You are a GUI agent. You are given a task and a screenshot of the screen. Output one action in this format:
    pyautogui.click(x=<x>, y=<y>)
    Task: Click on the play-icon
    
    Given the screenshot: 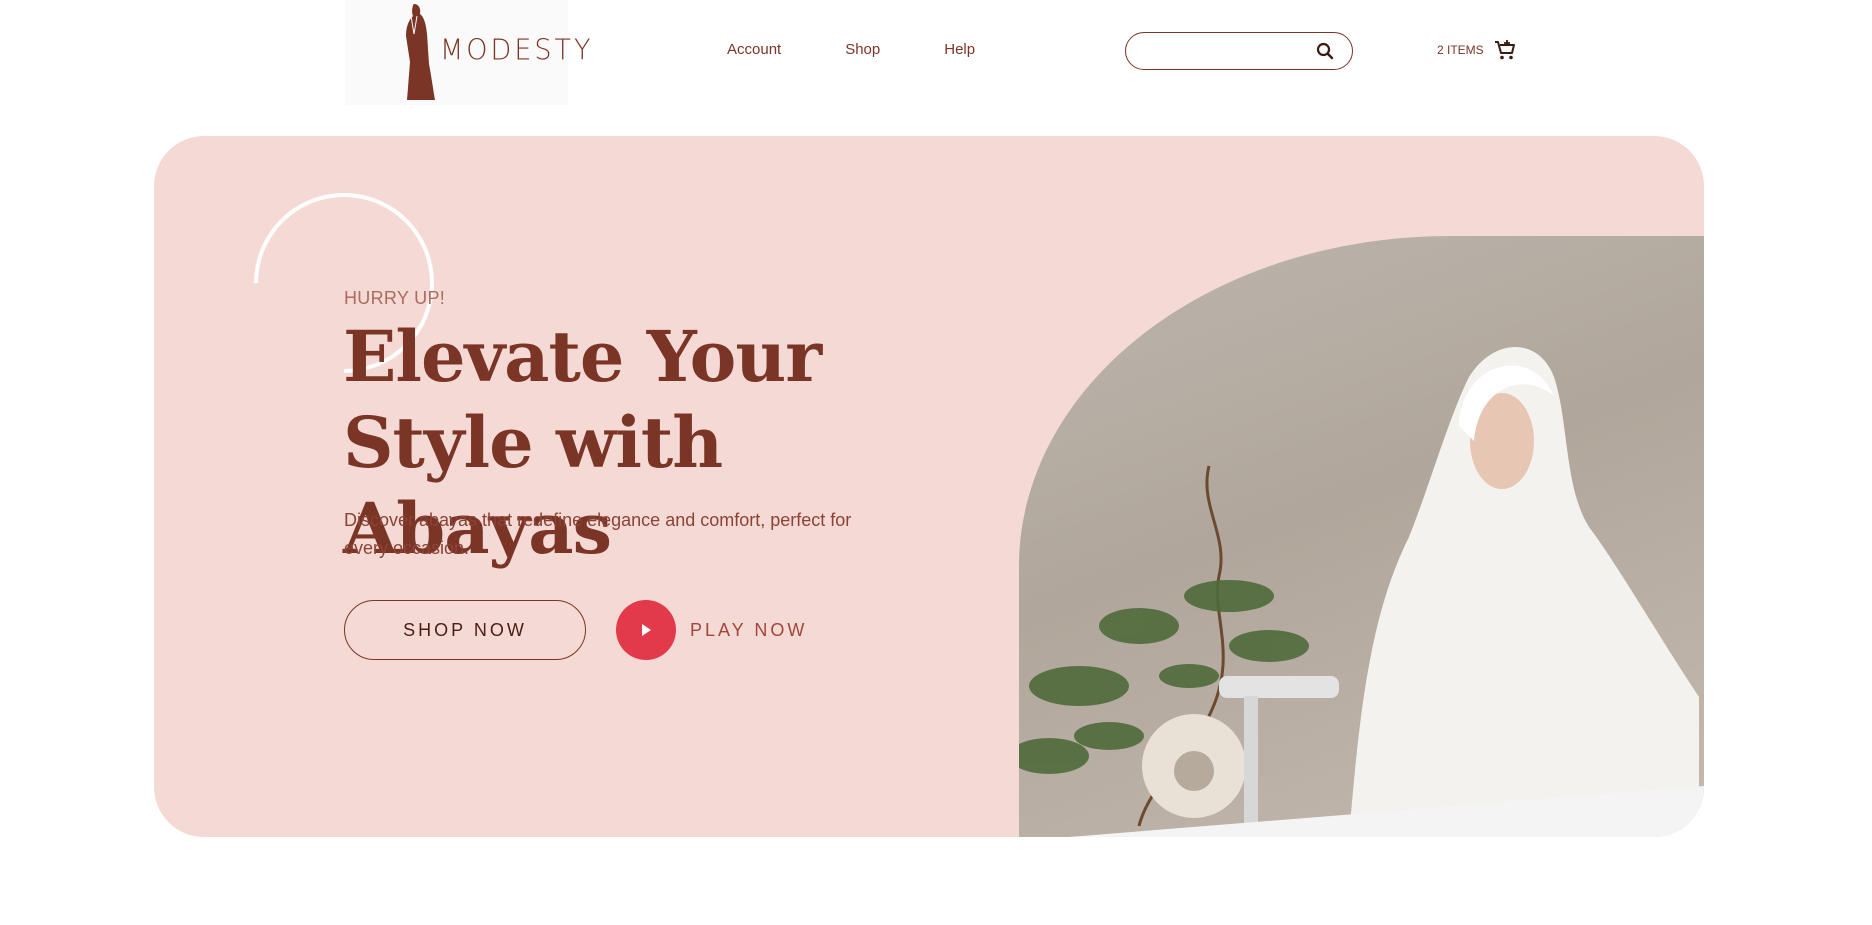 What is the action you would take?
    pyautogui.click(x=646, y=630)
    